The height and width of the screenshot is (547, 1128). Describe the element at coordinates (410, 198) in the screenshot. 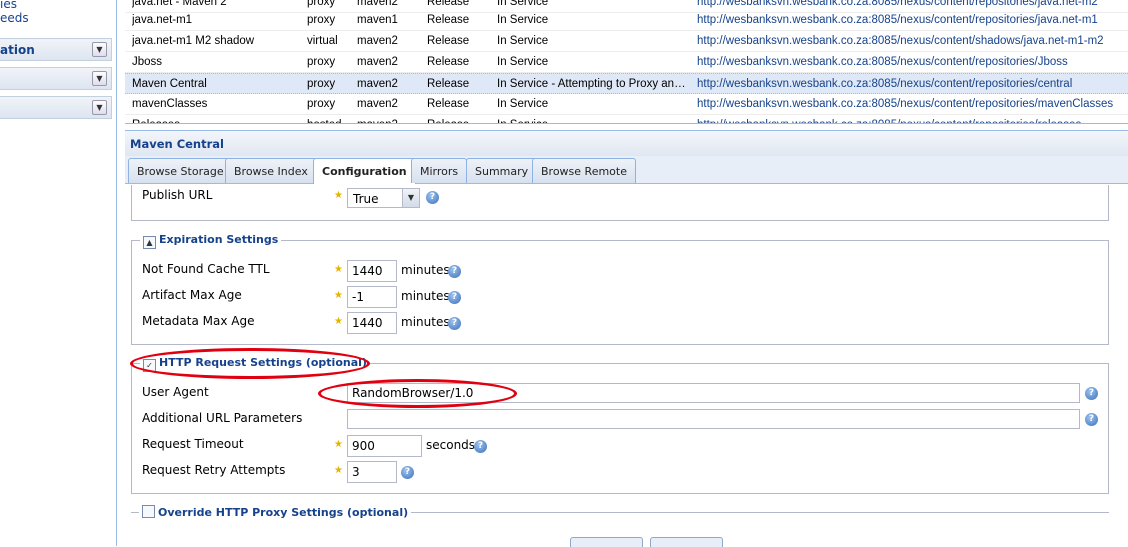

I see `chevron-down-icon: ▼` at that location.